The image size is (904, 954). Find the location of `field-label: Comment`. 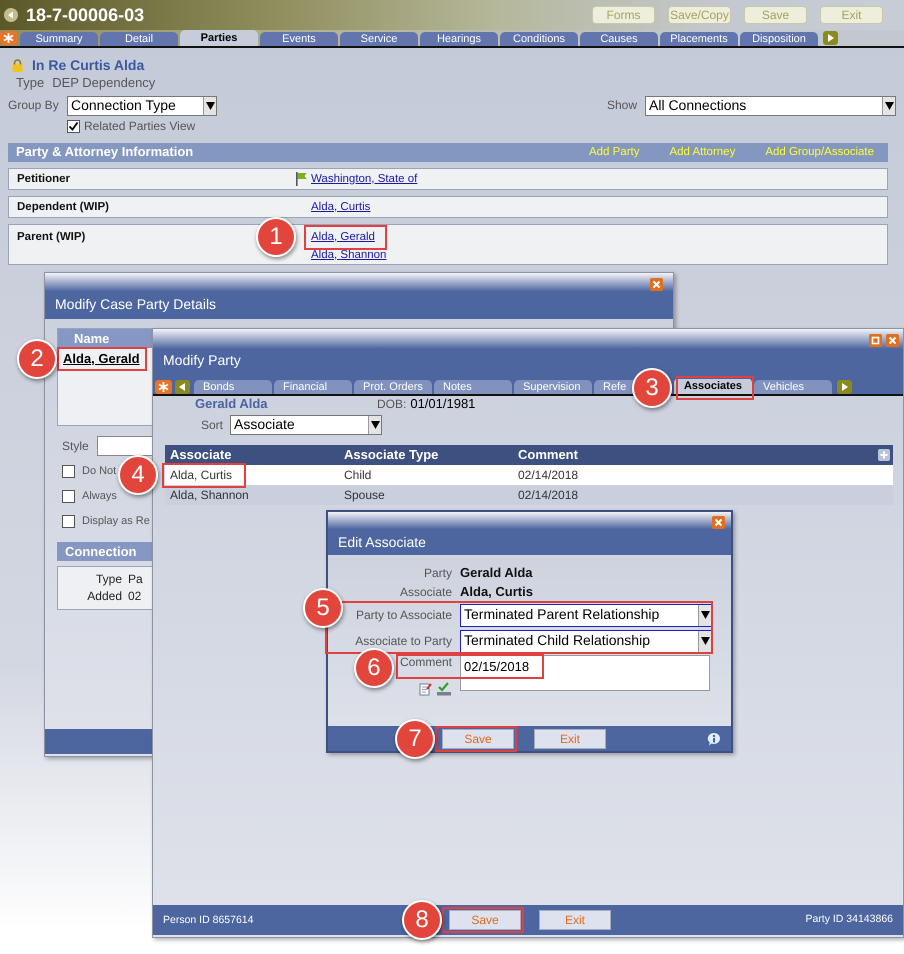

field-label: Comment is located at coordinates (426, 662).